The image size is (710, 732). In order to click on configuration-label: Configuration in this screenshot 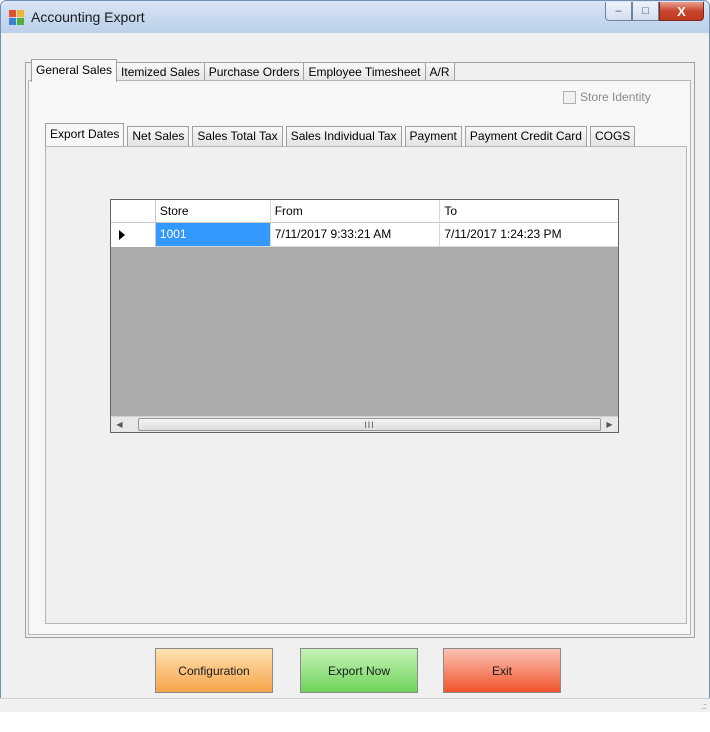, I will do `click(214, 670)`.